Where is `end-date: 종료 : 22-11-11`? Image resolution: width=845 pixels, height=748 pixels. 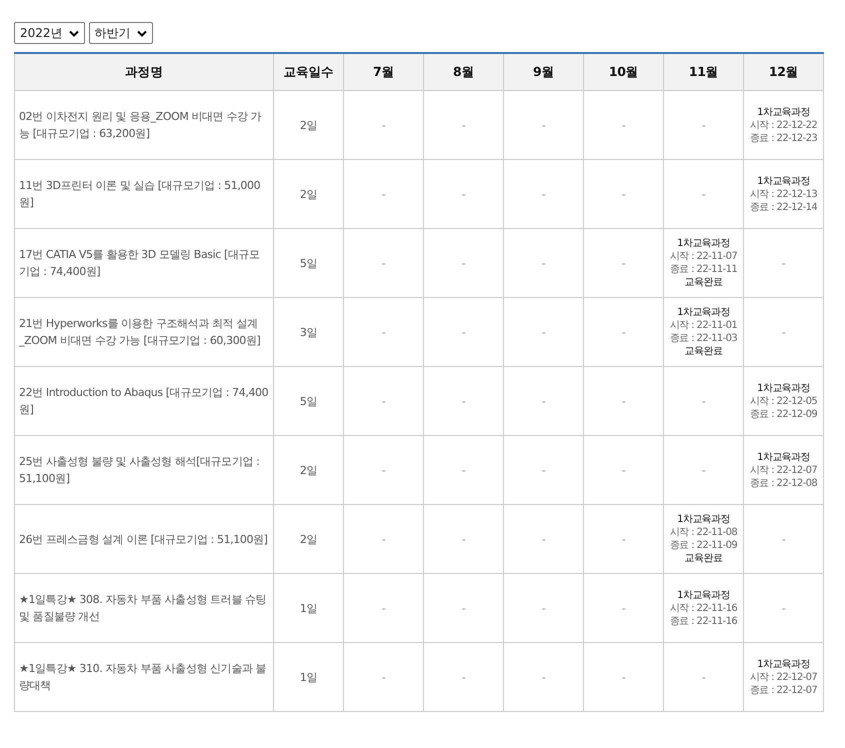 end-date: 종료 : 22-11-11 is located at coordinates (703, 269).